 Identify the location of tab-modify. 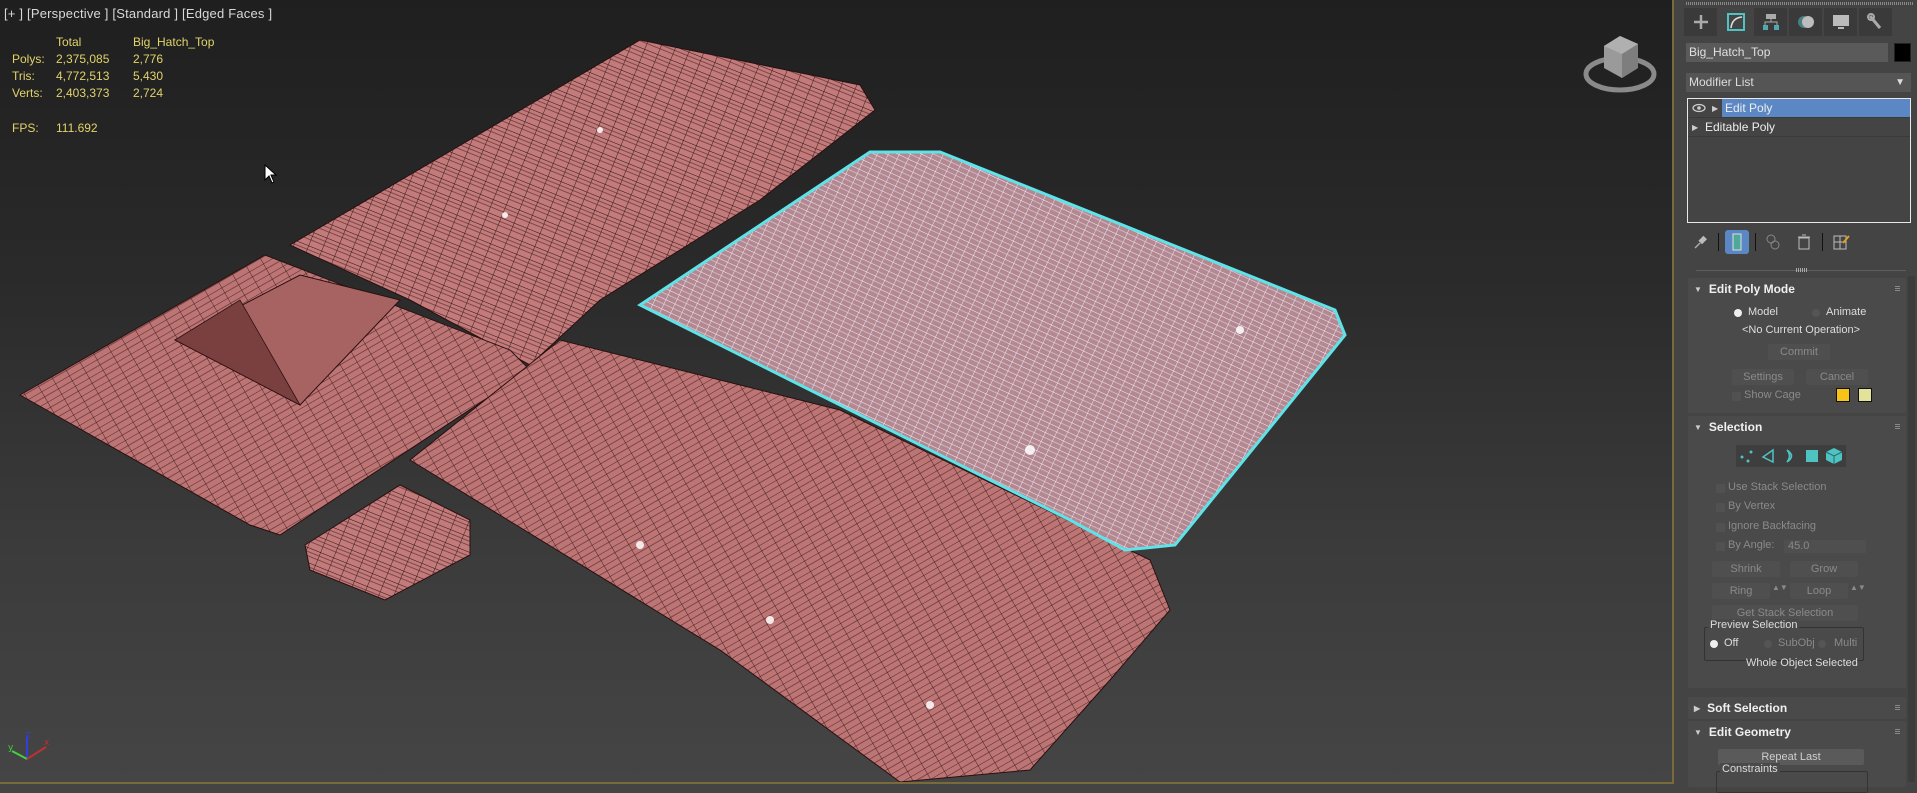
(1735, 22).